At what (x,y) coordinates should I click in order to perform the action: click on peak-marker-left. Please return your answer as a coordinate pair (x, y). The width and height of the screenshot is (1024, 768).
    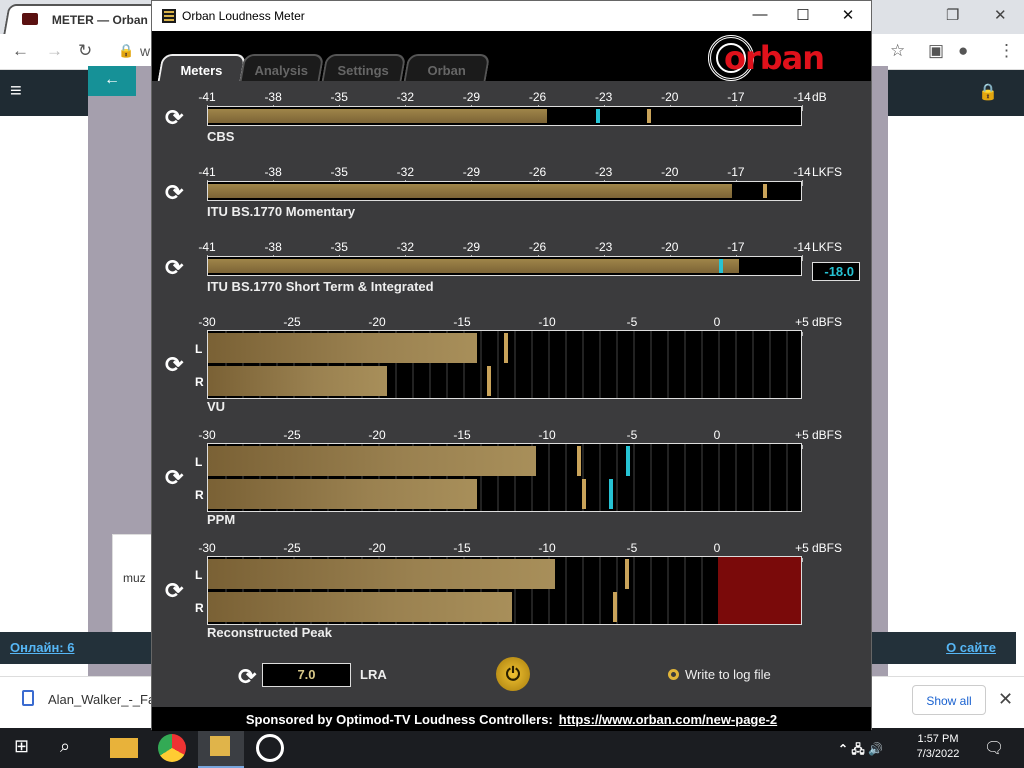
    Looking at the image, I should click on (578, 461).